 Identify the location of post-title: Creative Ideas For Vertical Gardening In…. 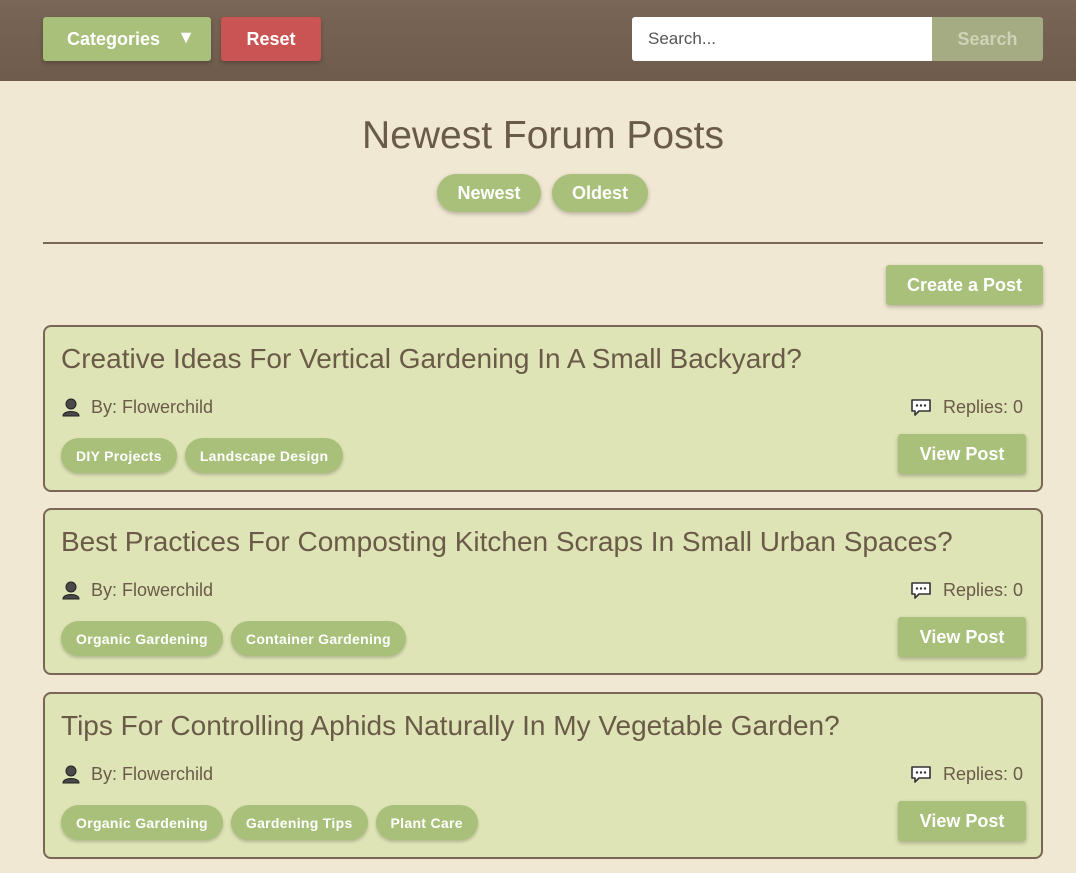
(431, 358).